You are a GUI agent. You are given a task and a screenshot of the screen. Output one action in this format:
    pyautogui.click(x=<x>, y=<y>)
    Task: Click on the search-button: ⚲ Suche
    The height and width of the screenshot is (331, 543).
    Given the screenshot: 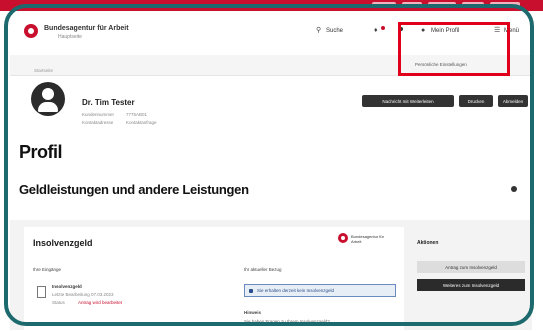 What is the action you would take?
    pyautogui.click(x=329, y=30)
    